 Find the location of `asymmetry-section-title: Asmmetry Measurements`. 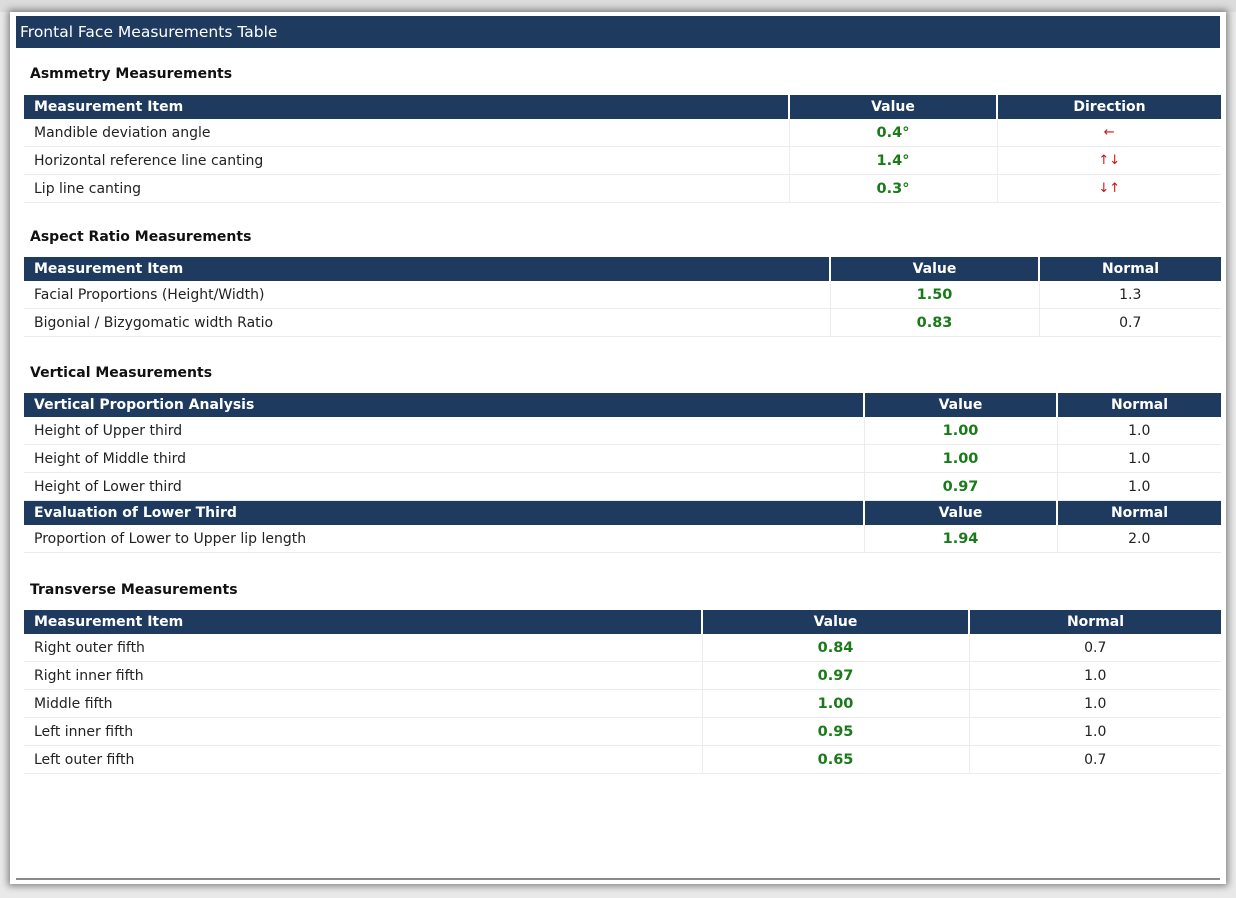

asymmetry-section-title: Asmmetry Measurements is located at coordinates (131, 74).